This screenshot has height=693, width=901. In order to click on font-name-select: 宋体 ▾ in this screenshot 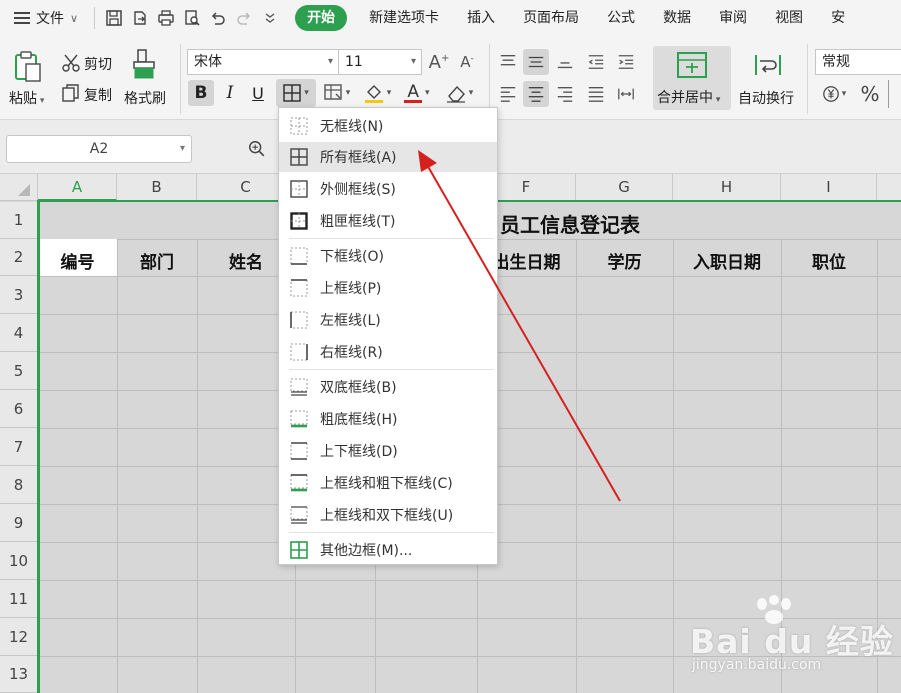, I will do `click(263, 62)`.